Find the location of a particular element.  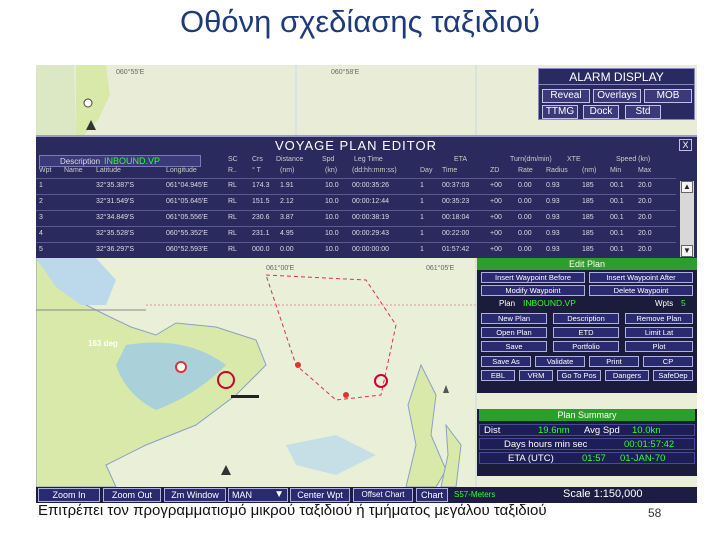

std-button: Std is located at coordinates (643, 112).